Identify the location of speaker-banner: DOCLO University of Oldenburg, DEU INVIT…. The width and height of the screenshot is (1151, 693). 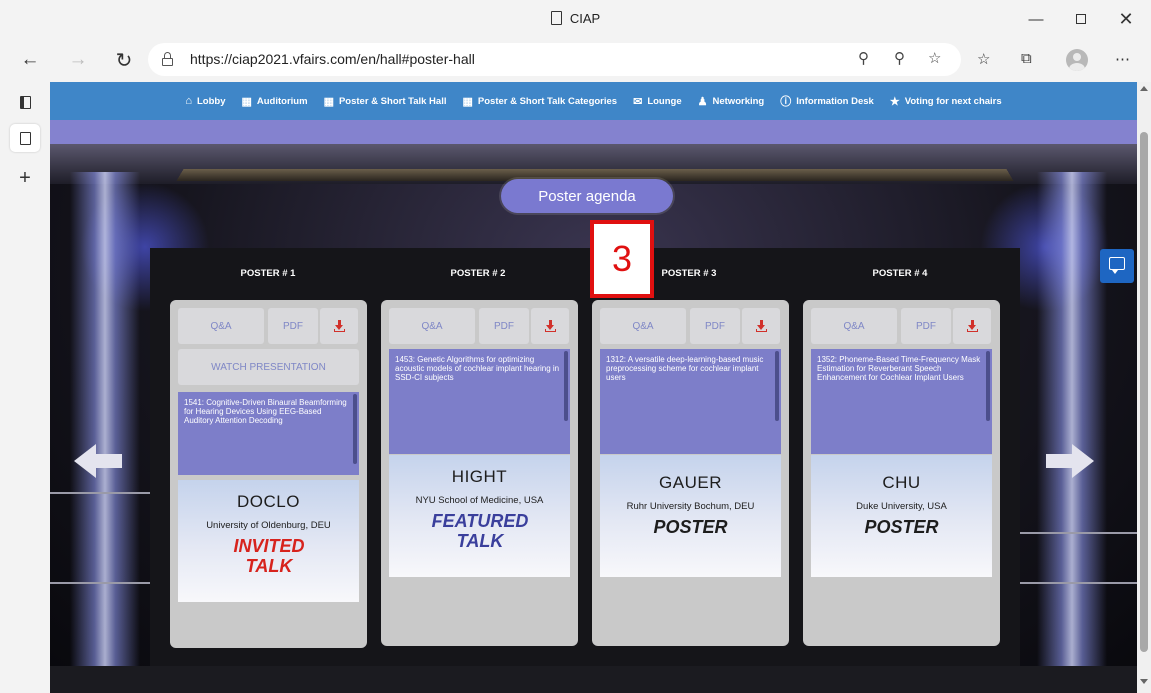
(268, 541).